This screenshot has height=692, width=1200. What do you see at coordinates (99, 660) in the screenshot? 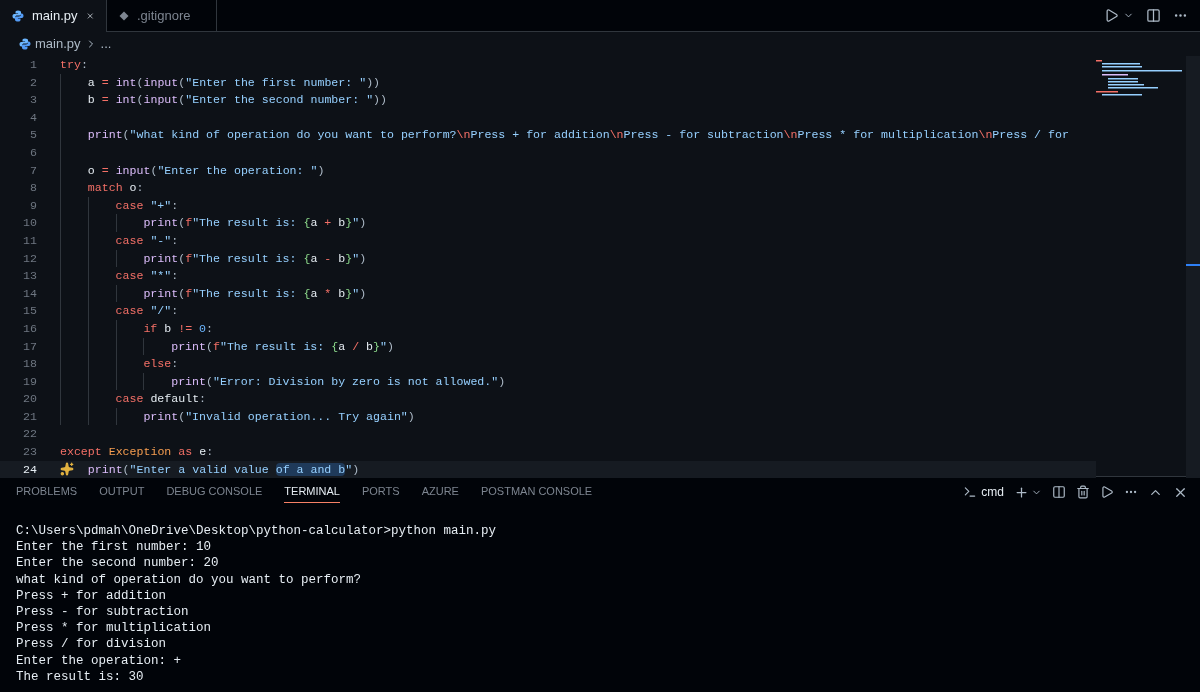
I see `terminal-line: Enter the operation: +` at bounding box center [99, 660].